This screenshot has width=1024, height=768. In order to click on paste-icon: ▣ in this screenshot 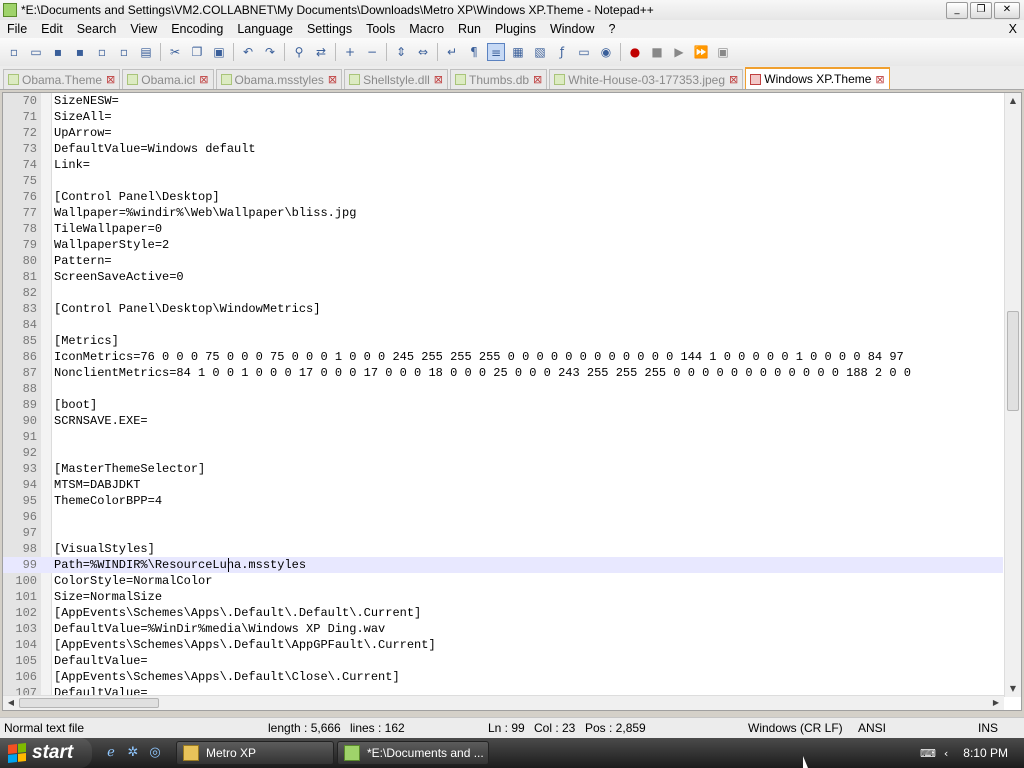, I will do `click(219, 52)`.